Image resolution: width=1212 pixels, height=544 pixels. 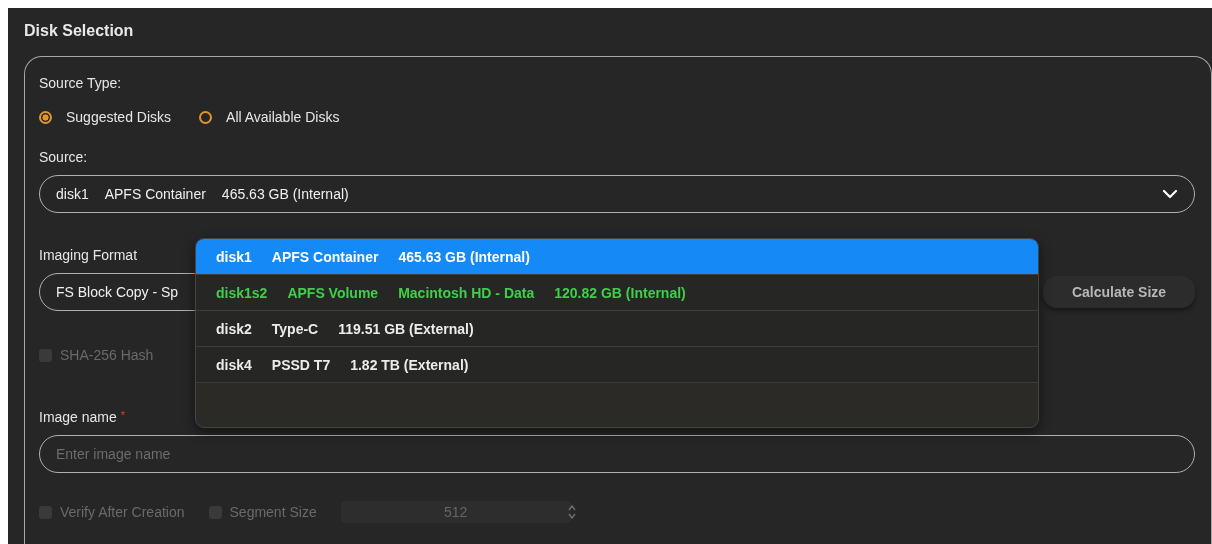 What do you see at coordinates (617, 194) in the screenshot?
I see `source-select: disk1 APFS Container 465.63 GB (Internal)` at bounding box center [617, 194].